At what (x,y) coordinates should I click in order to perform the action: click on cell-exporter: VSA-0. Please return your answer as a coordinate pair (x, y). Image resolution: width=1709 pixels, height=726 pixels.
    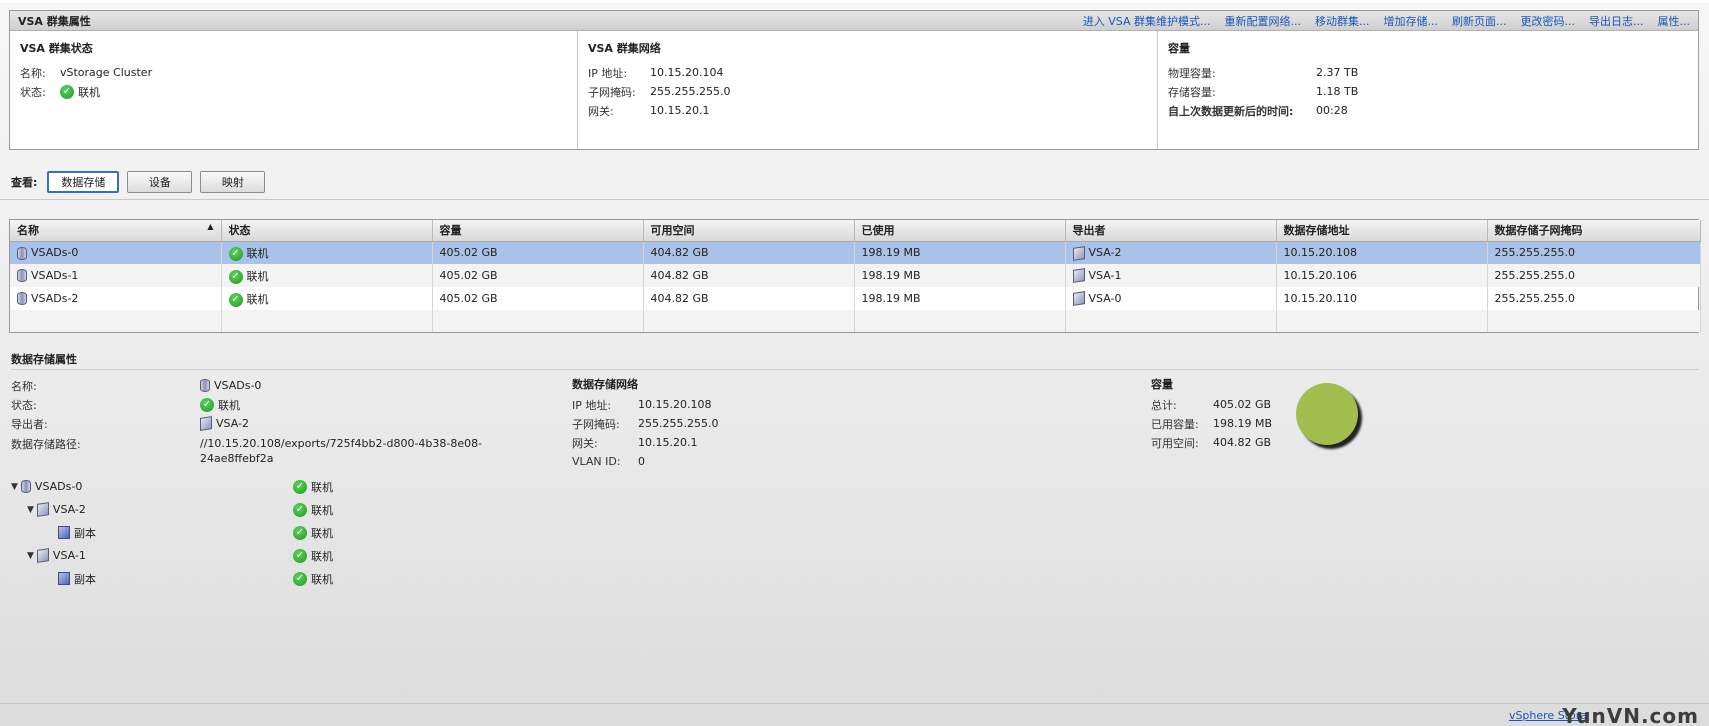
    Looking at the image, I should click on (1171, 298).